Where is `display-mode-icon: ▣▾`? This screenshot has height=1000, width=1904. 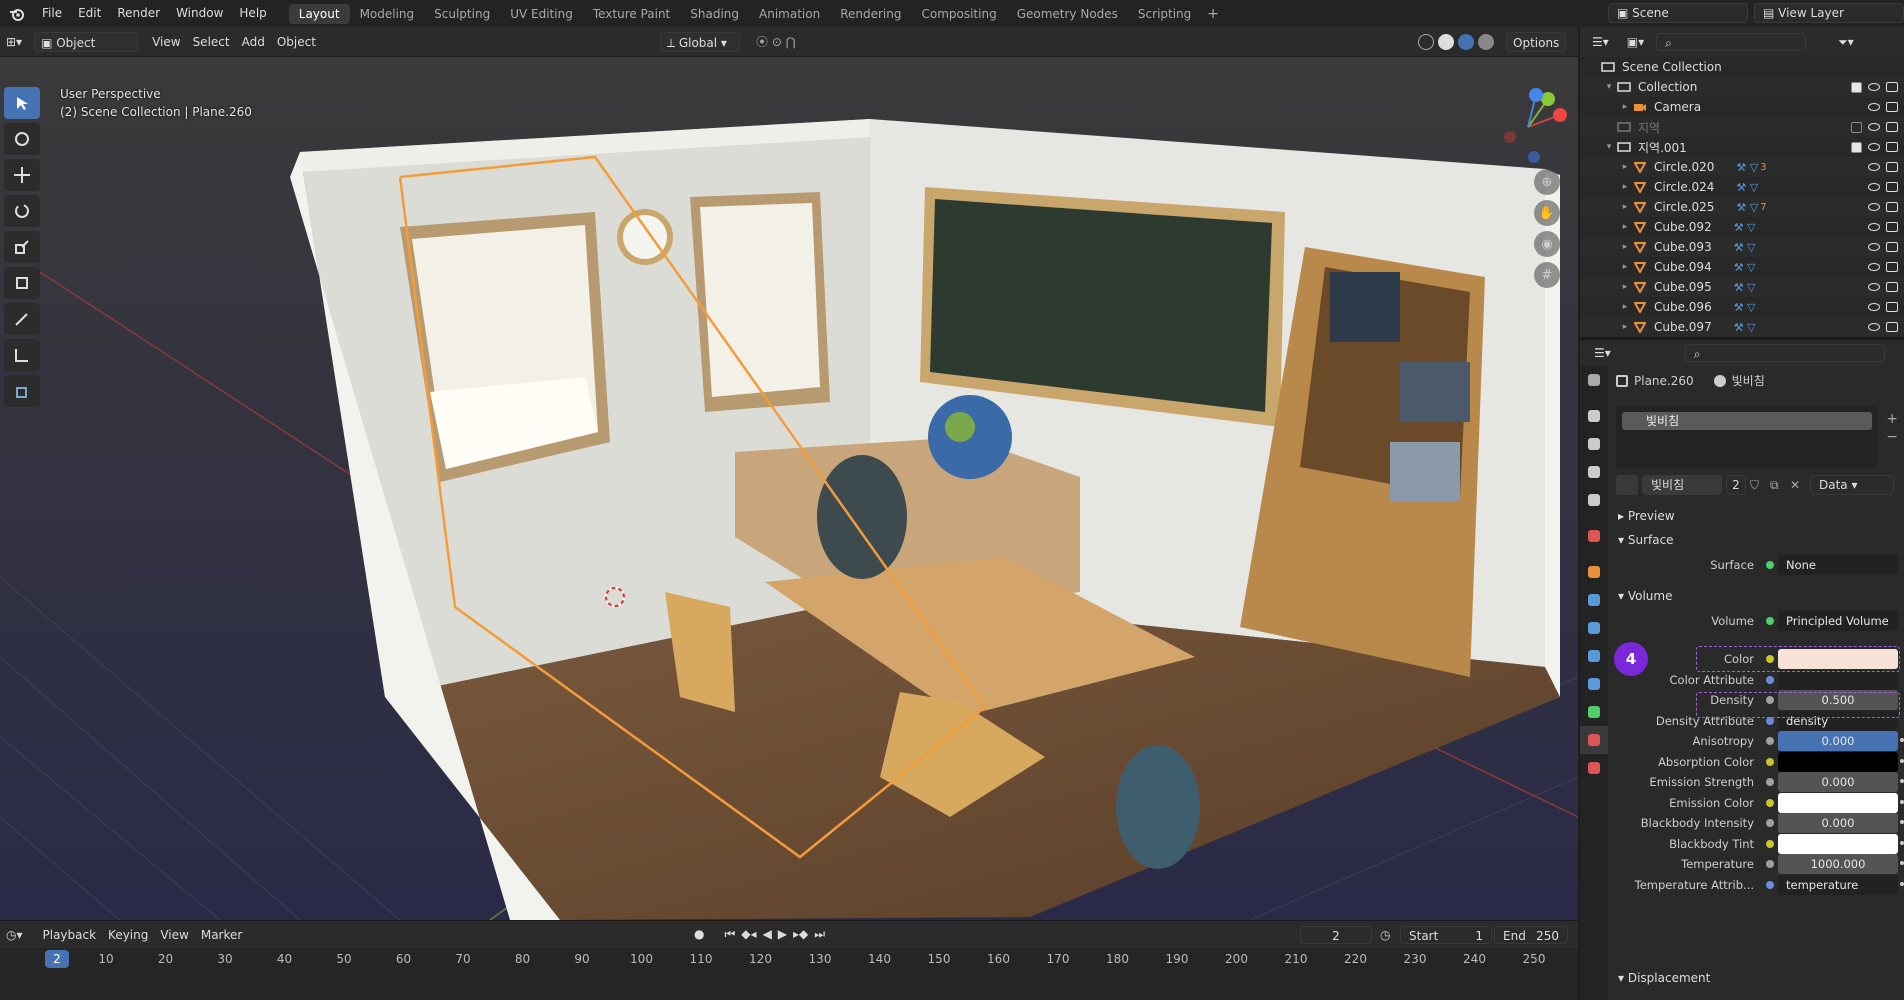
display-mode-icon: ▣▾ is located at coordinates (1635, 42).